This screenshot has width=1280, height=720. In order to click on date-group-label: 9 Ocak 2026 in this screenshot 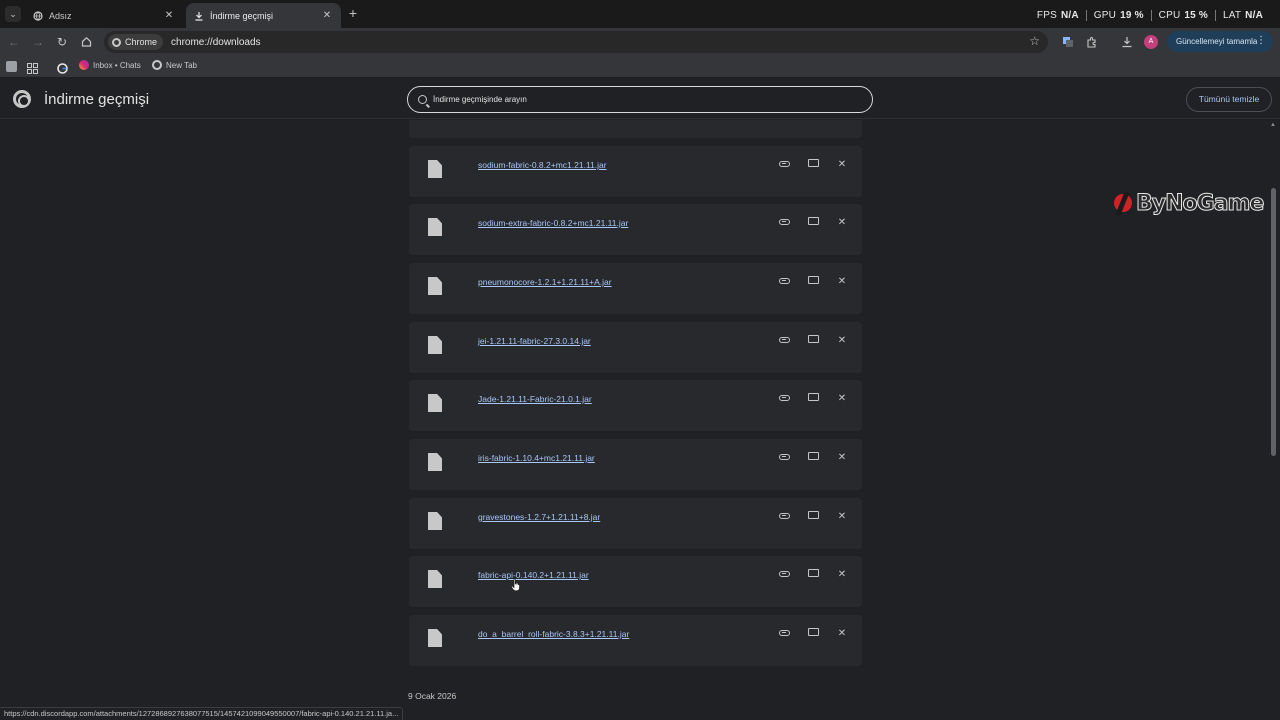, I will do `click(432, 696)`.